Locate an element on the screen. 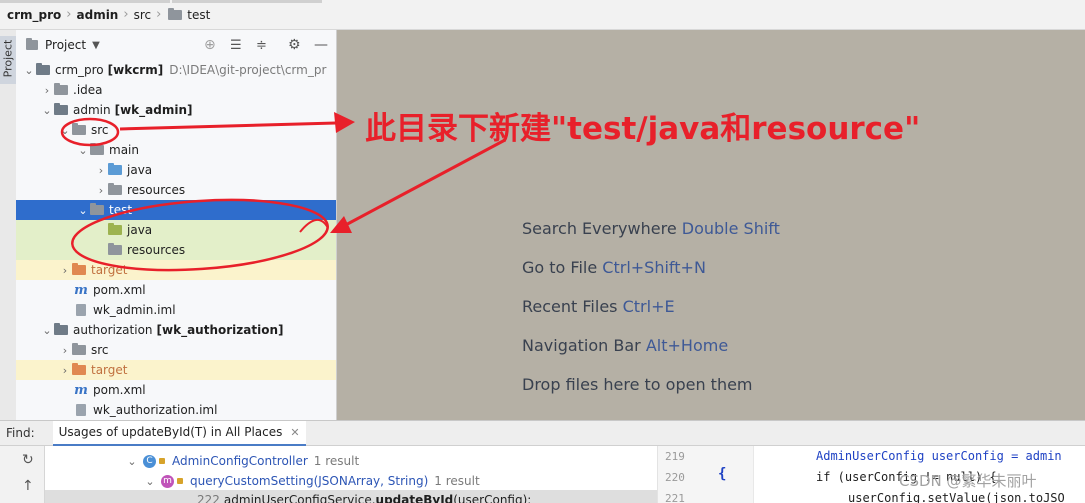  close-icon: ✕ is located at coordinates (294, 432).